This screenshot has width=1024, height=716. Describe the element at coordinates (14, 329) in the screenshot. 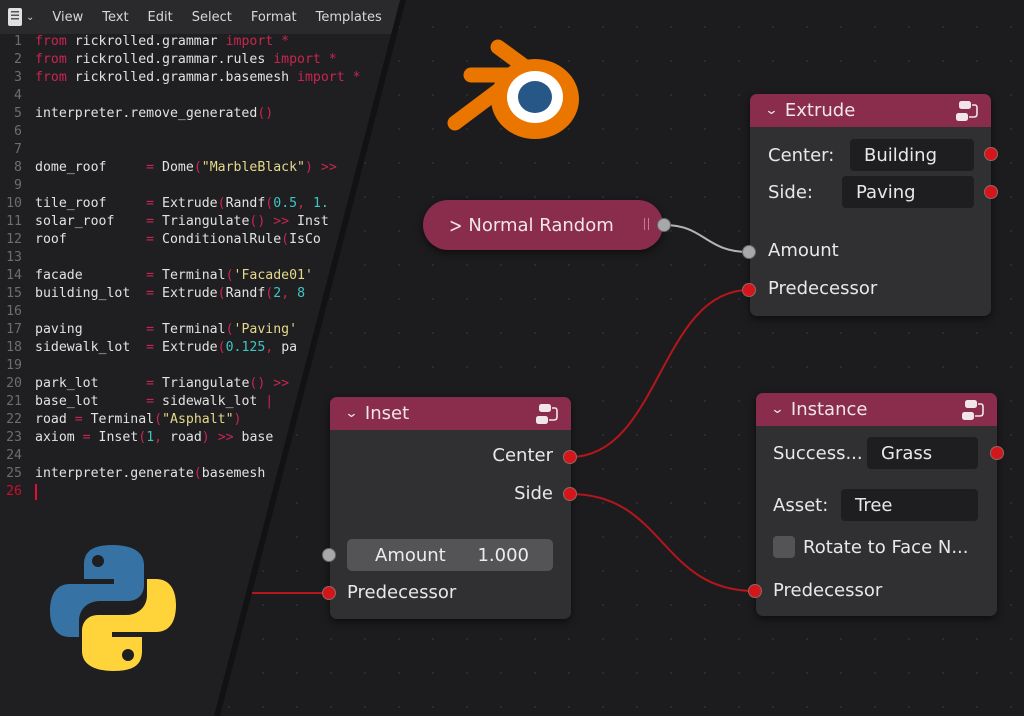

I see `line-number: 17` at that location.